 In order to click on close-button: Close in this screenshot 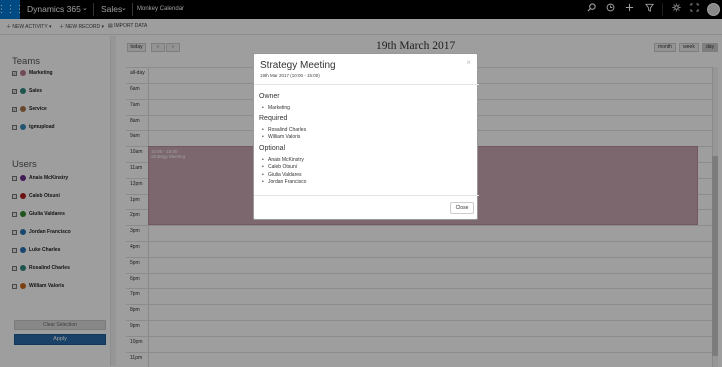, I will do `click(462, 208)`.